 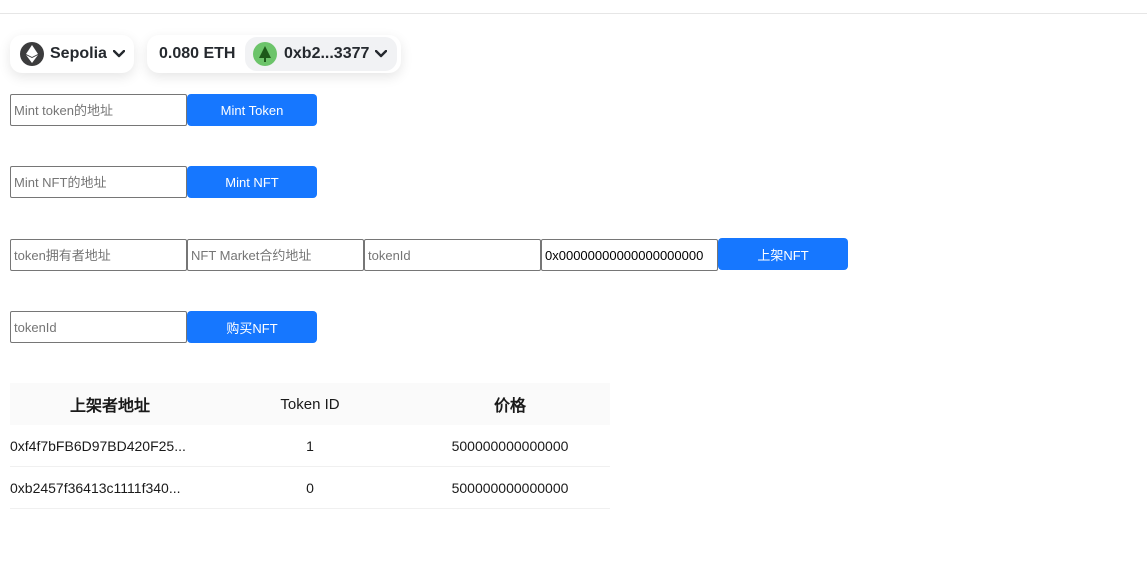 I want to click on account-address: 0xb2...3377, so click(x=327, y=53).